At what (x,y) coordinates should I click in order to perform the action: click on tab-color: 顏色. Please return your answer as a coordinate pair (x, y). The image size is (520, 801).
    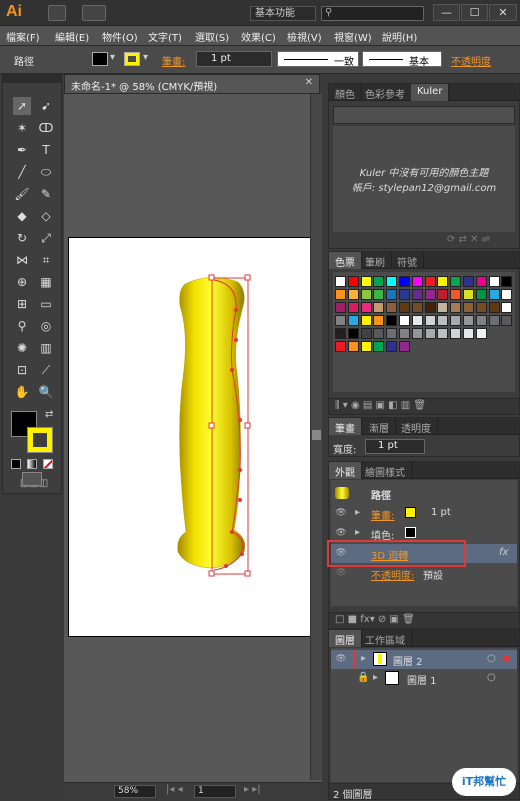
    Looking at the image, I should click on (345, 92).